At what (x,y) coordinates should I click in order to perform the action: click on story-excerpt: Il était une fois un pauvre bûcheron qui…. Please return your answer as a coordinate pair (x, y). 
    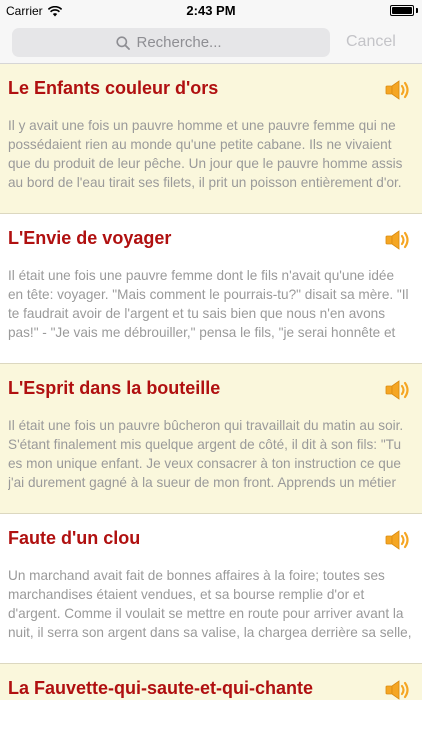
    Looking at the image, I should click on (206, 454).